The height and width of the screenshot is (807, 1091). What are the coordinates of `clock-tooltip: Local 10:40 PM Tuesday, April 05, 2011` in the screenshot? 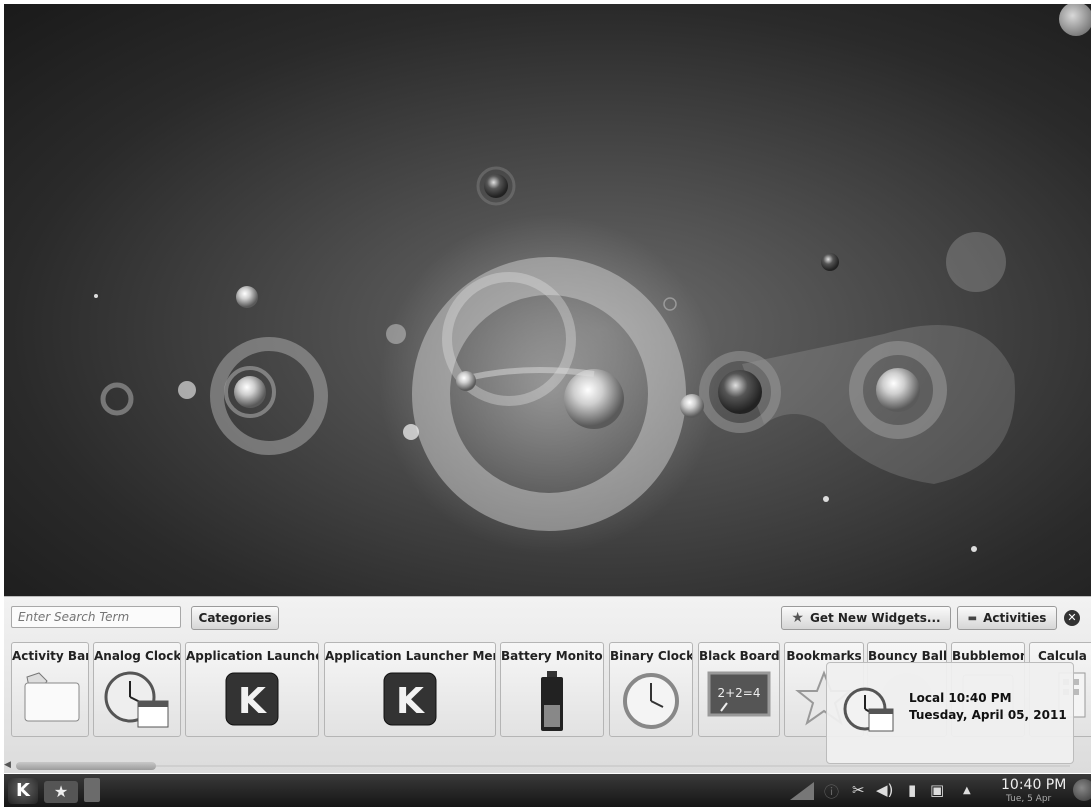 It's located at (950, 713).